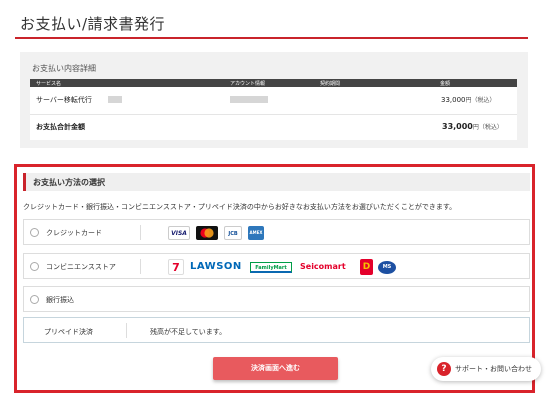 The height and width of the screenshot is (400, 550). What do you see at coordinates (493, 369) in the screenshot?
I see `support-contact-label: サポート・お問い合わせ` at bounding box center [493, 369].